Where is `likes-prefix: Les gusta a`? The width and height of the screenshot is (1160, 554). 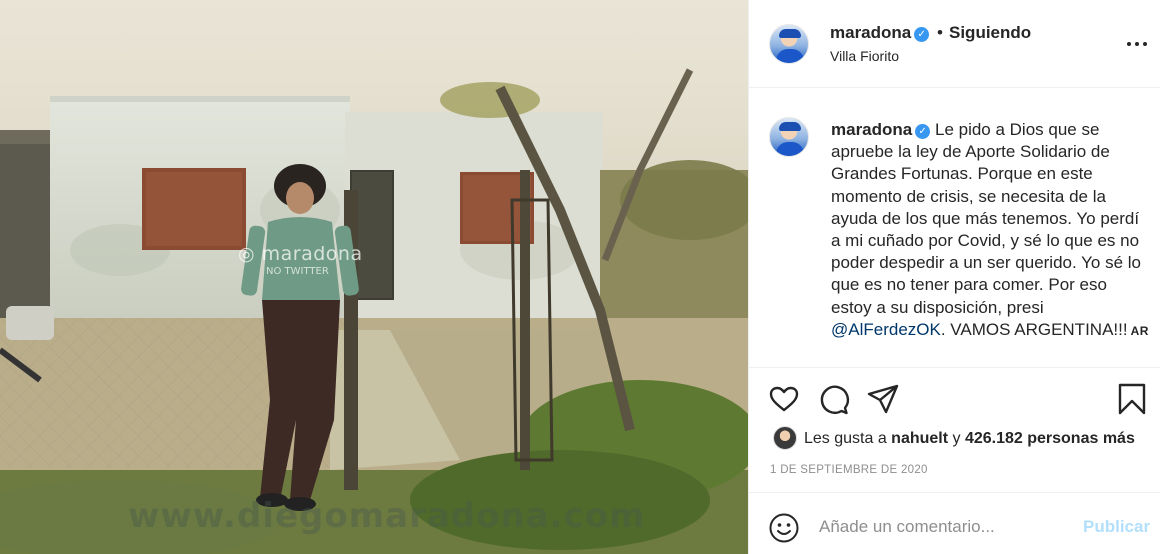
likes-prefix: Les gusta a is located at coordinates (848, 438).